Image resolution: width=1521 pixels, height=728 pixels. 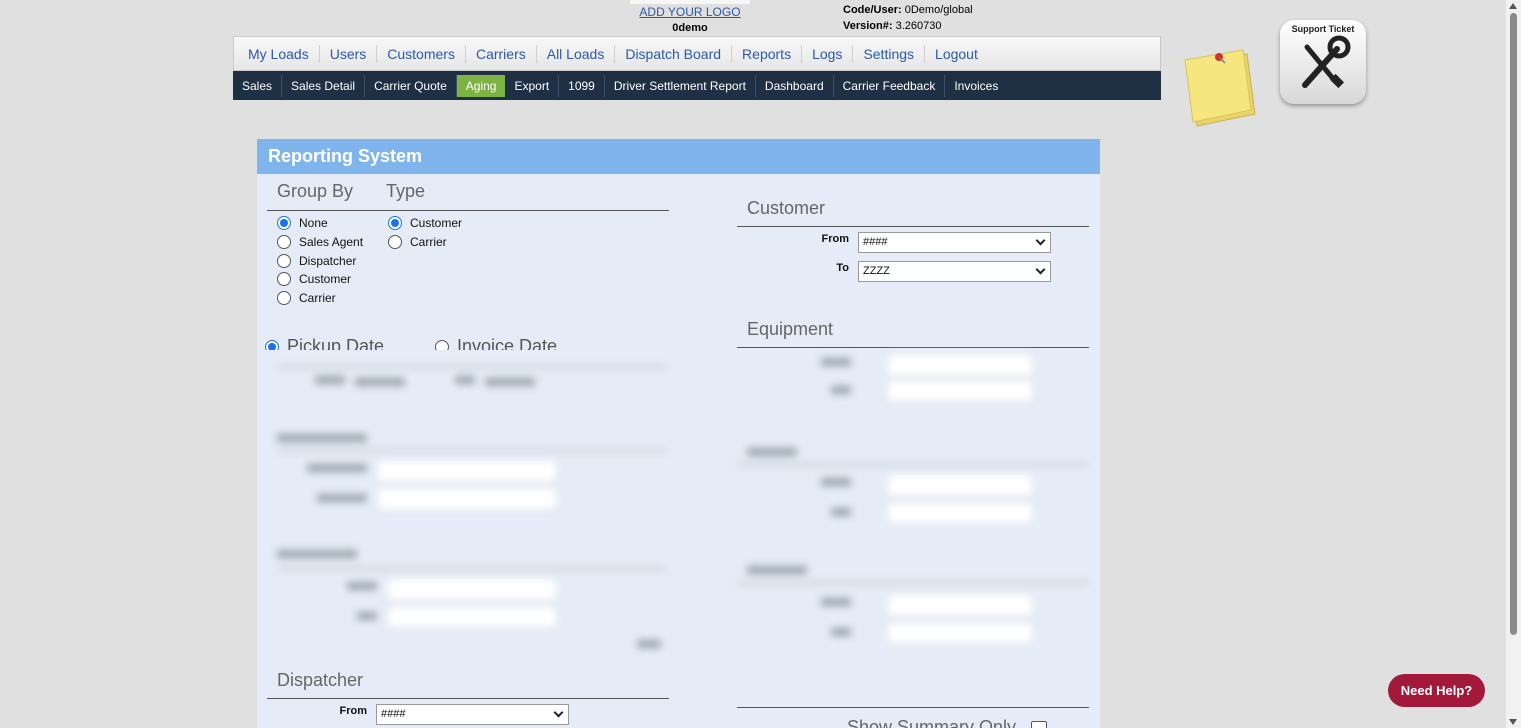 I want to click on option-label: None, so click(x=313, y=223).